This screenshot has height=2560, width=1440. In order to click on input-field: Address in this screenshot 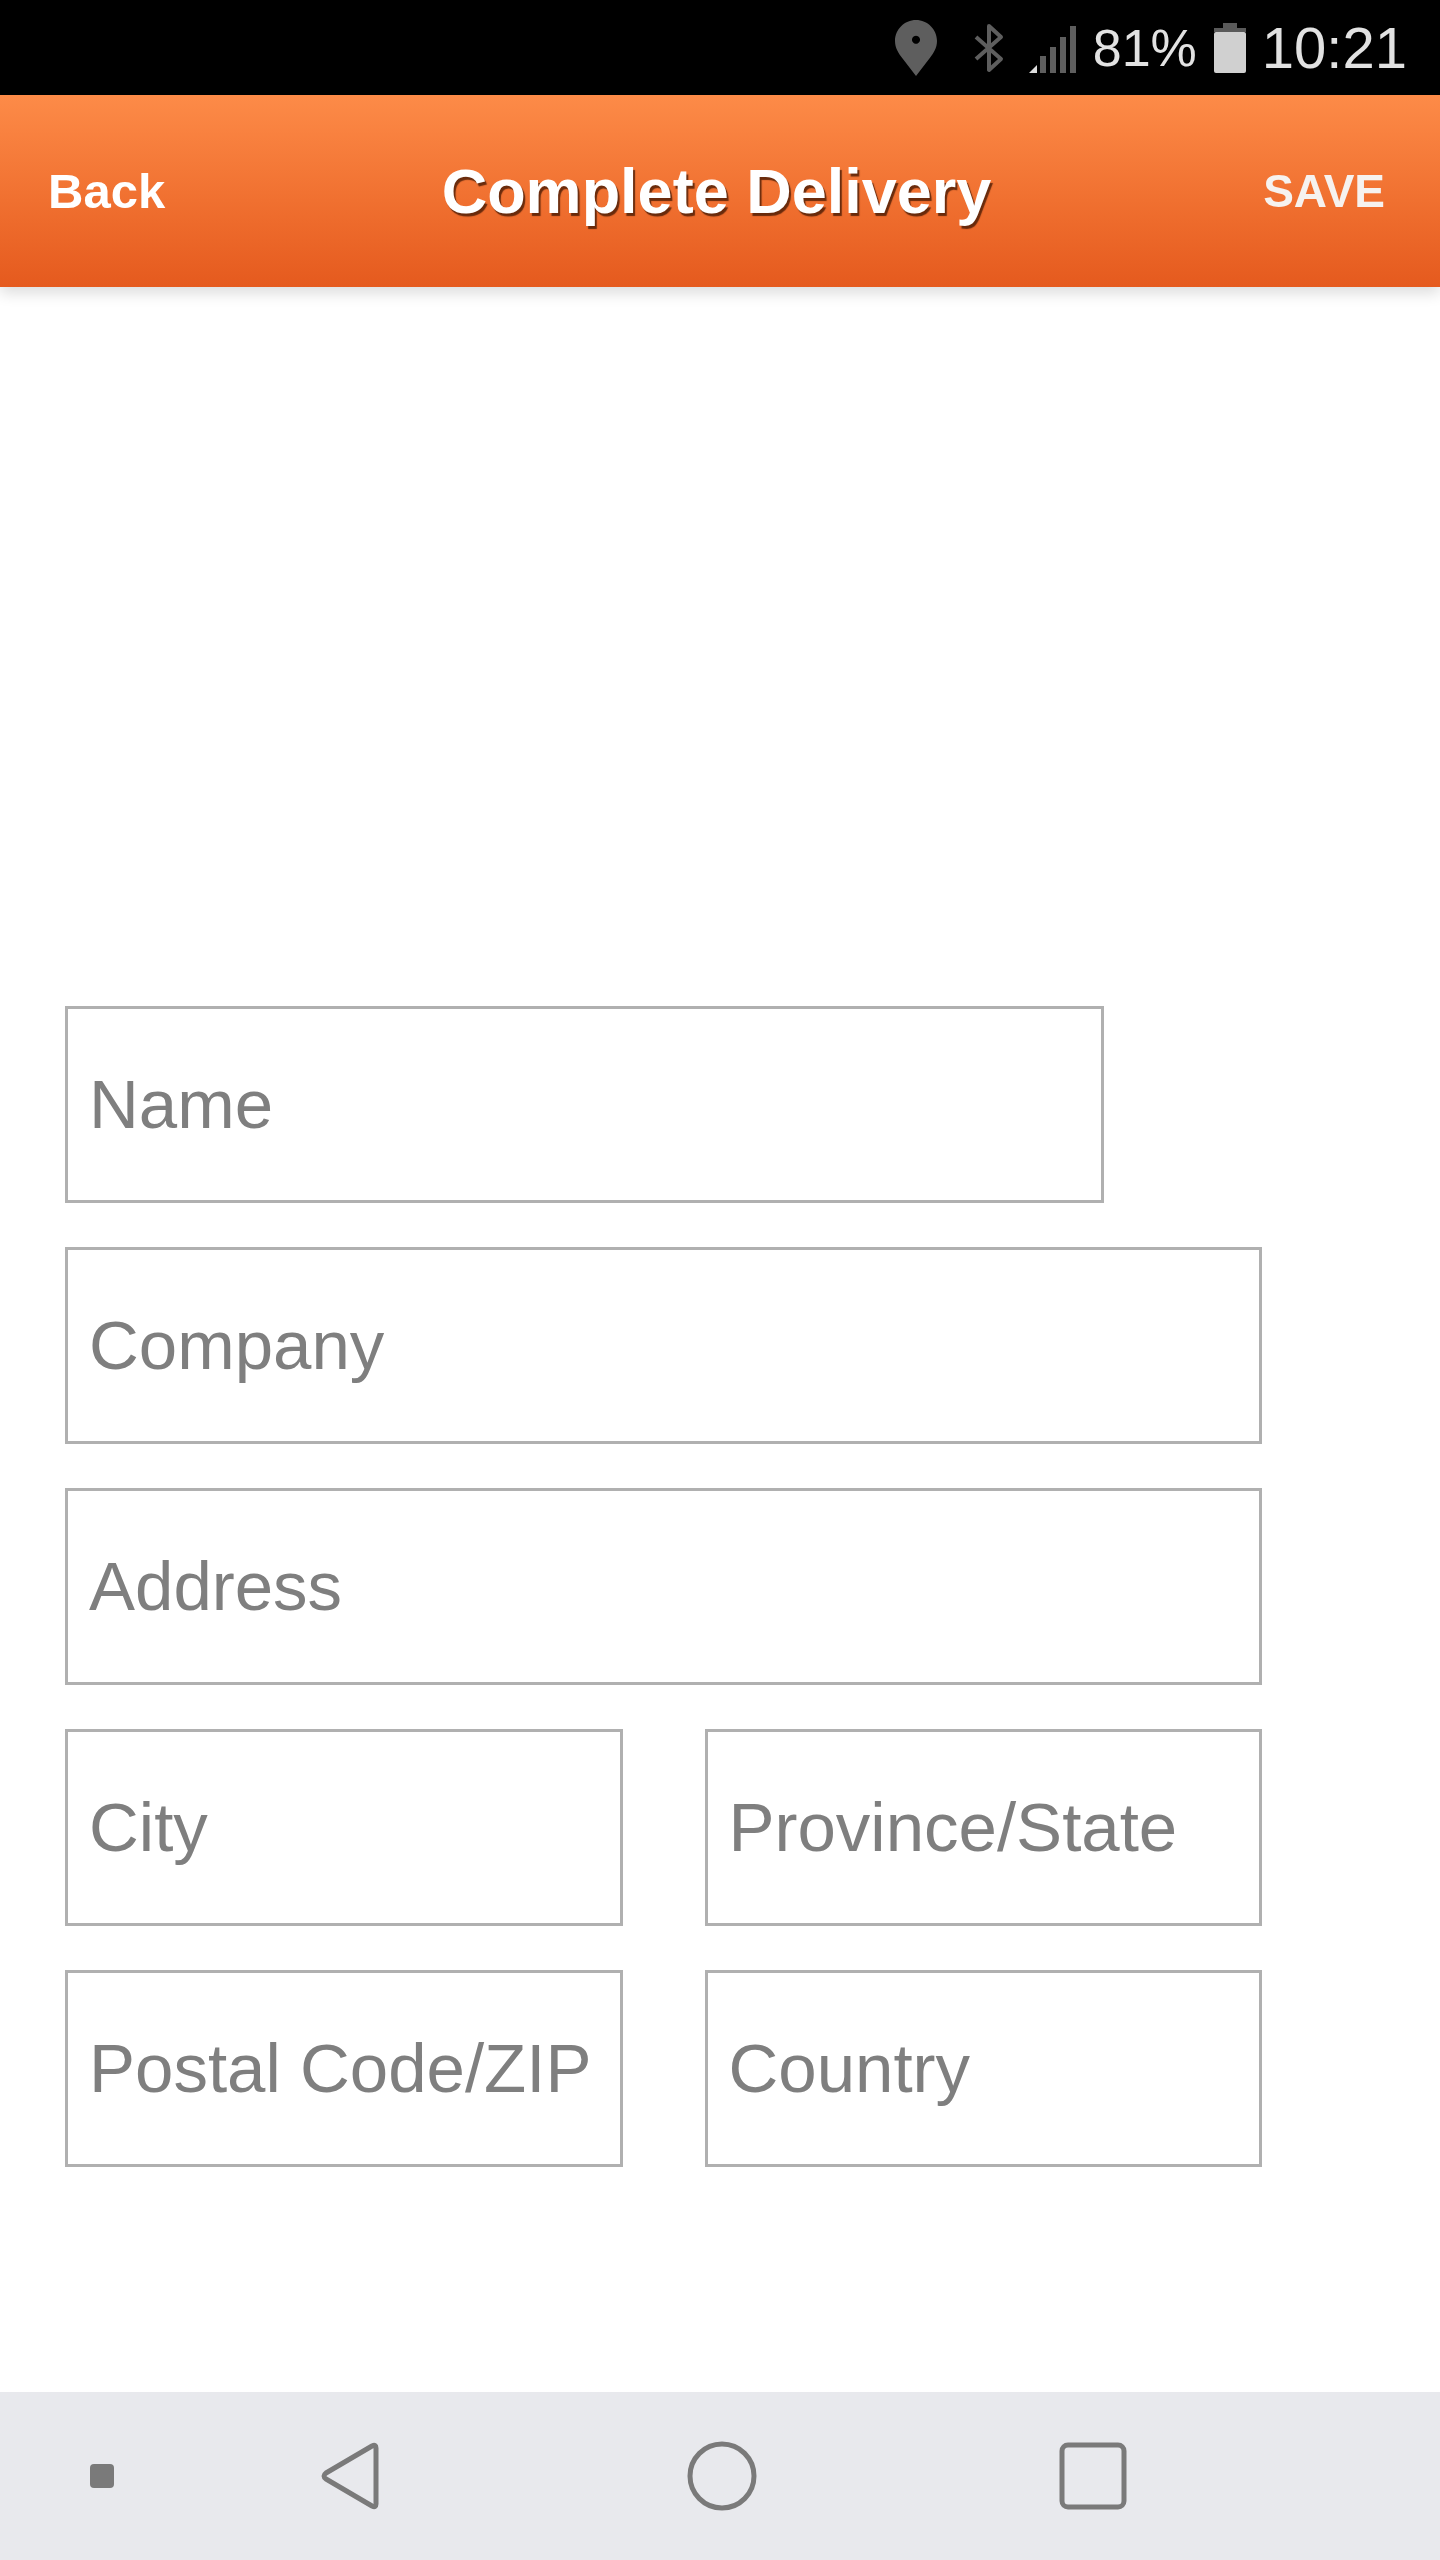, I will do `click(663, 1586)`.